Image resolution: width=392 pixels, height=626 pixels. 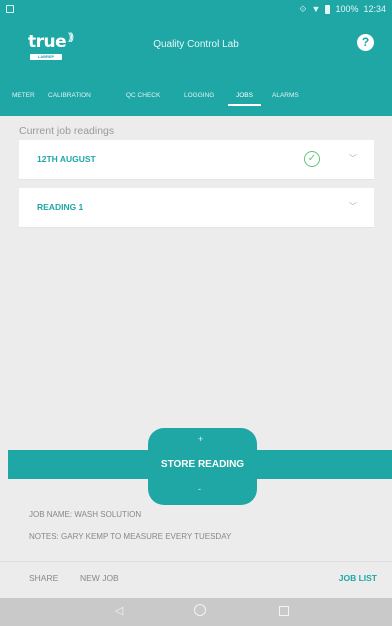 What do you see at coordinates (328, 9) in the screenshot?
I see `battery-icon` at bounding box center [328, 9].